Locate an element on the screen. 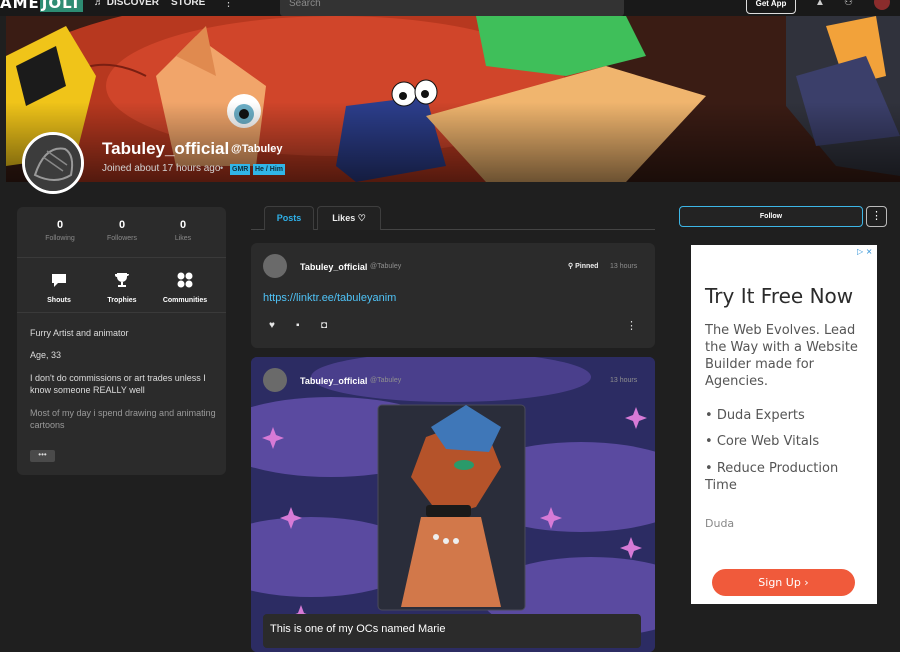  user-avatar is located at coordinates (882, 5).